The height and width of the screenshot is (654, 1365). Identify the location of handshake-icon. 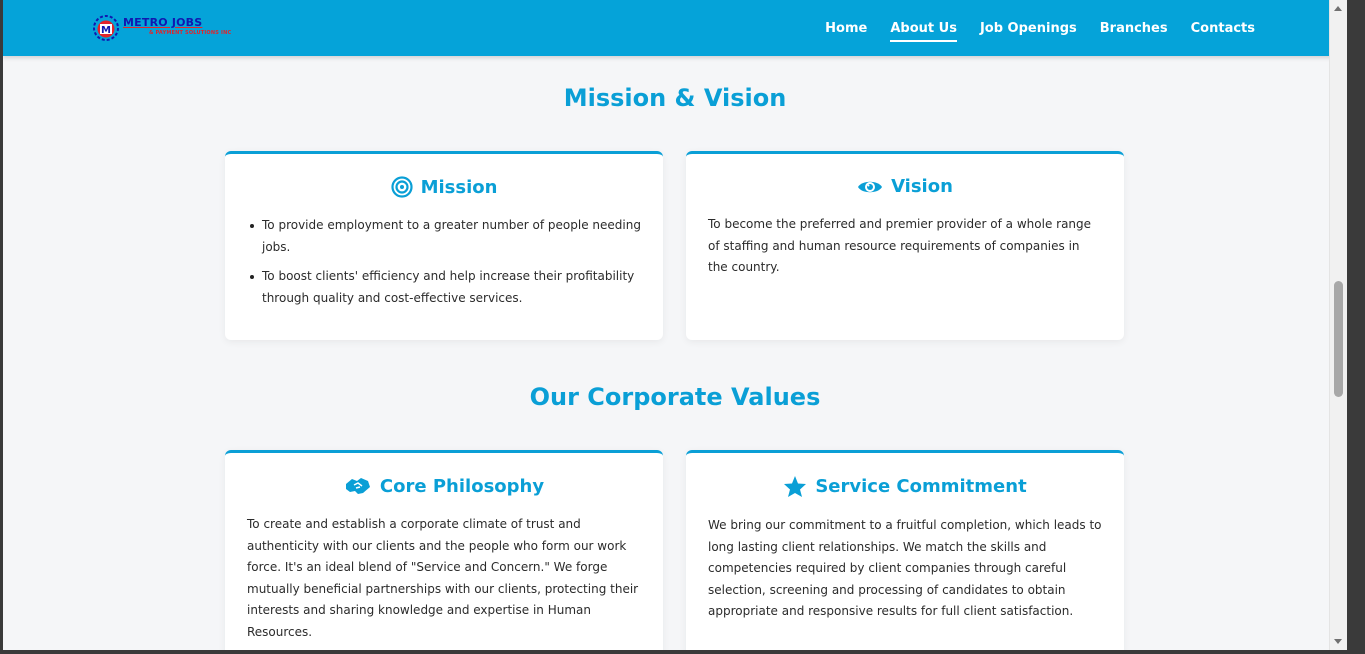
(357, 486).